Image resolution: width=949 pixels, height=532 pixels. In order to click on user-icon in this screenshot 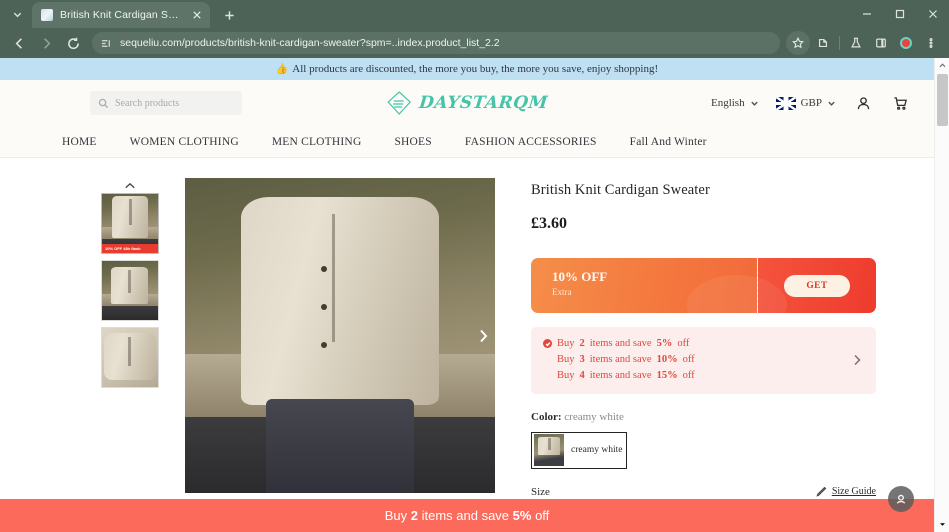, I will do `click(863, 103)`.